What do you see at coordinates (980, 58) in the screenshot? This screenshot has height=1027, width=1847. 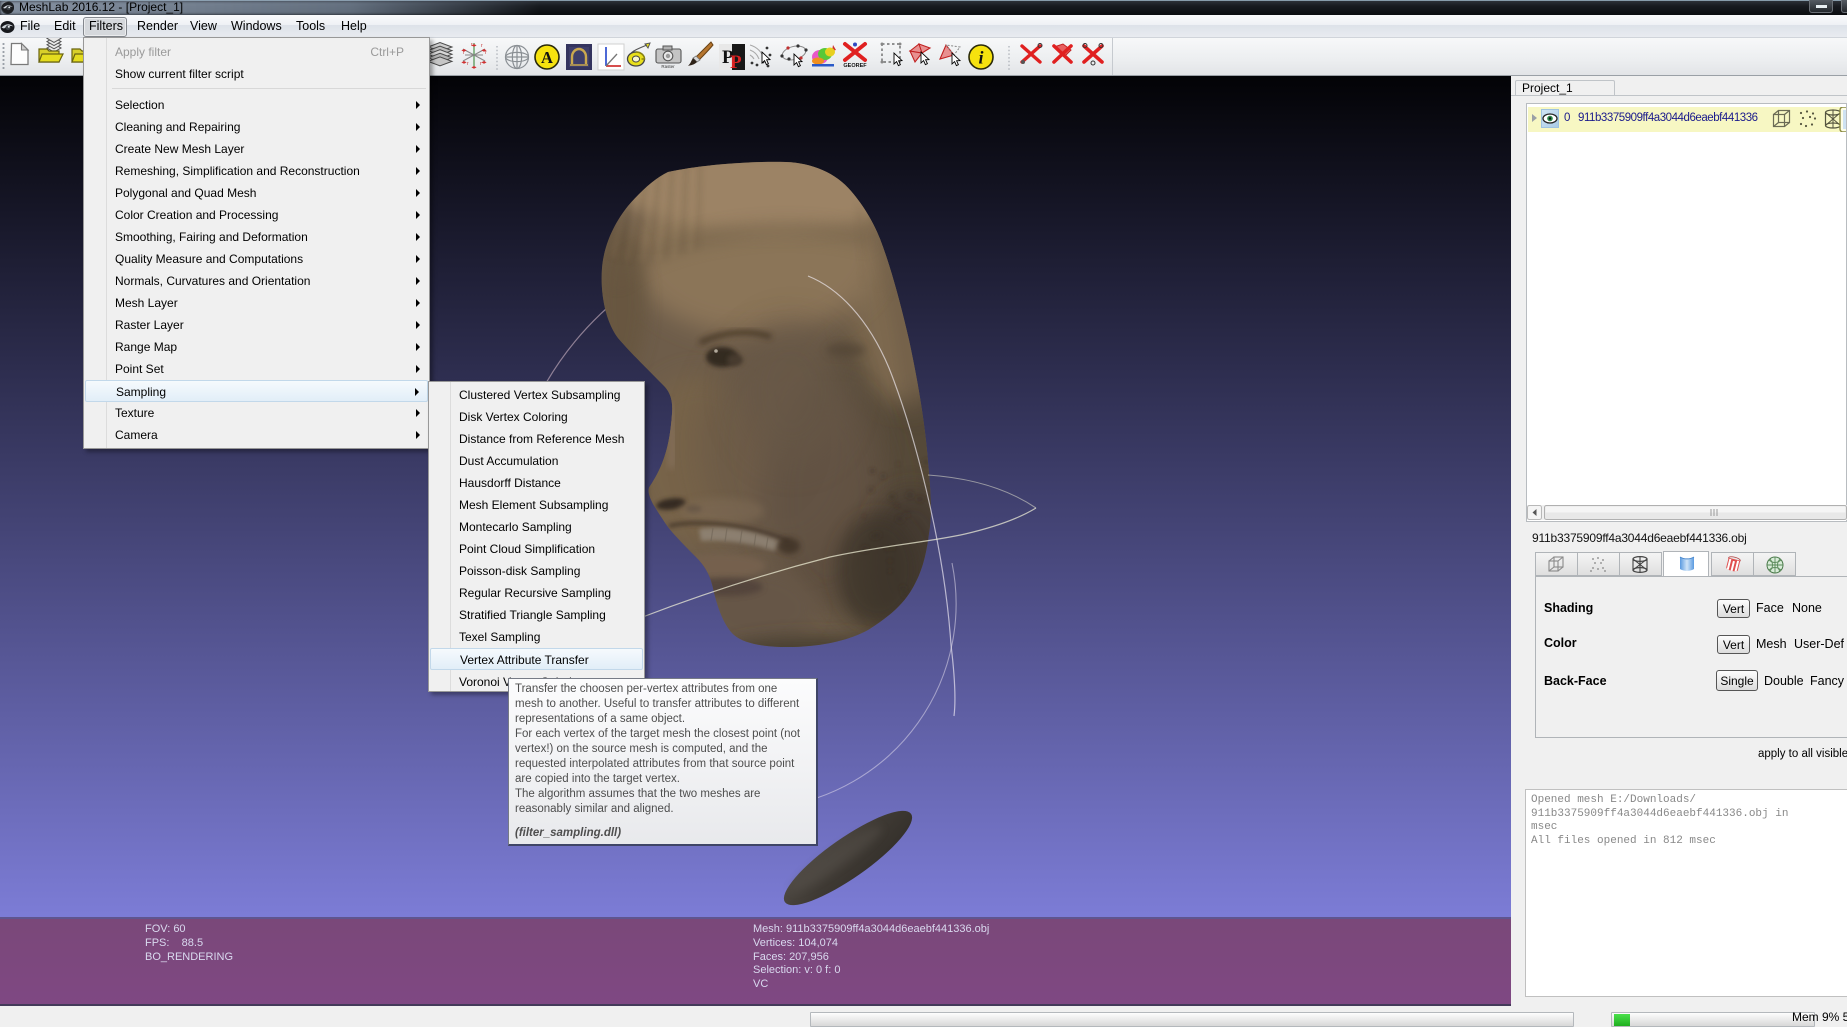 I see `svg-text: i` at bounding box center [980, 58].